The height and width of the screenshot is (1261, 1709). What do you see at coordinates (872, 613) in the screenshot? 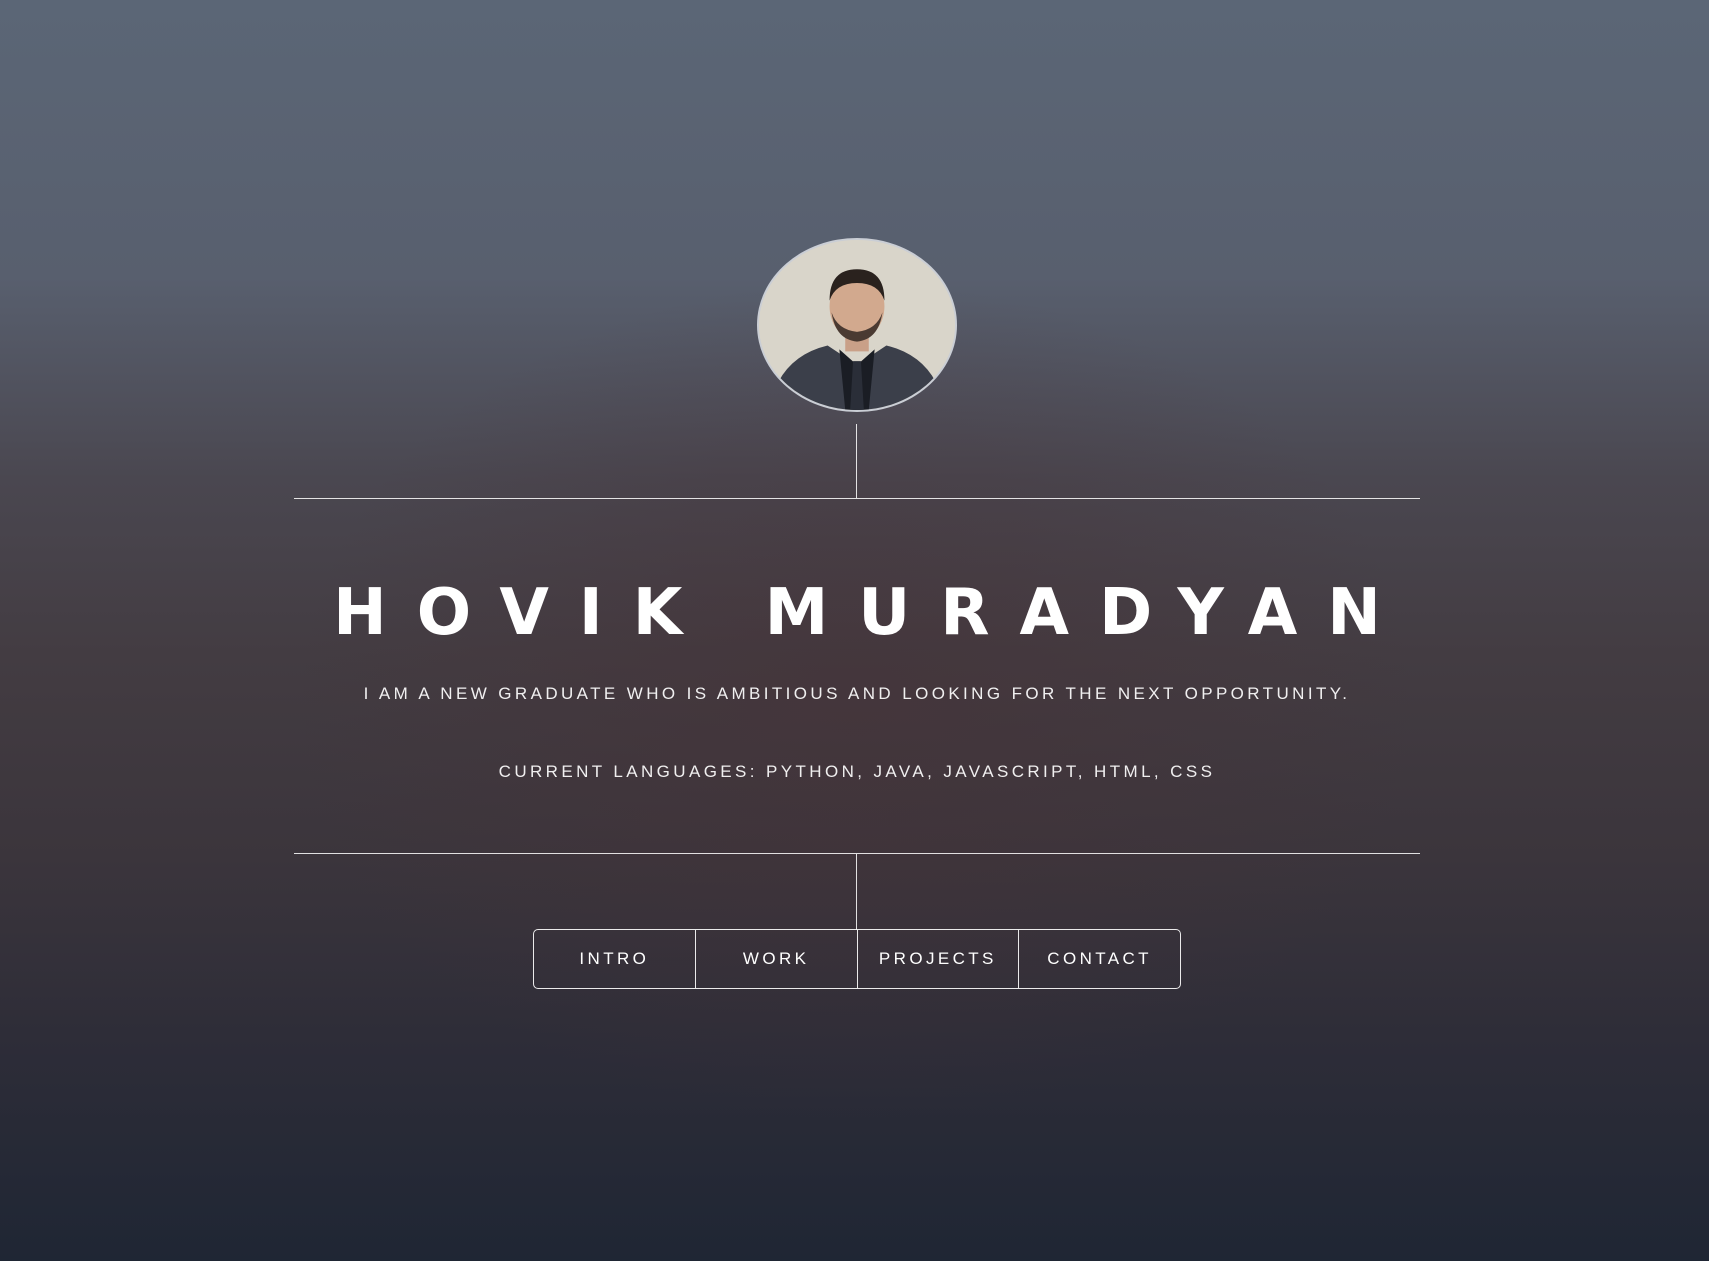
I see `page-title: HOVIK MURADYAN` at bounding box center [872, 613].